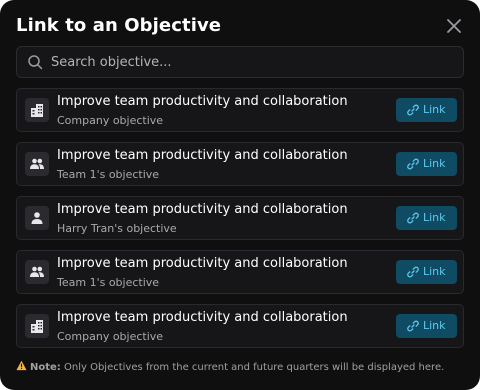 Image resolution: width=480 pixels, height=390 pixels. Describe the element at coordinates (21, 365) in the screenshot. I see `warning-icon` at that location.